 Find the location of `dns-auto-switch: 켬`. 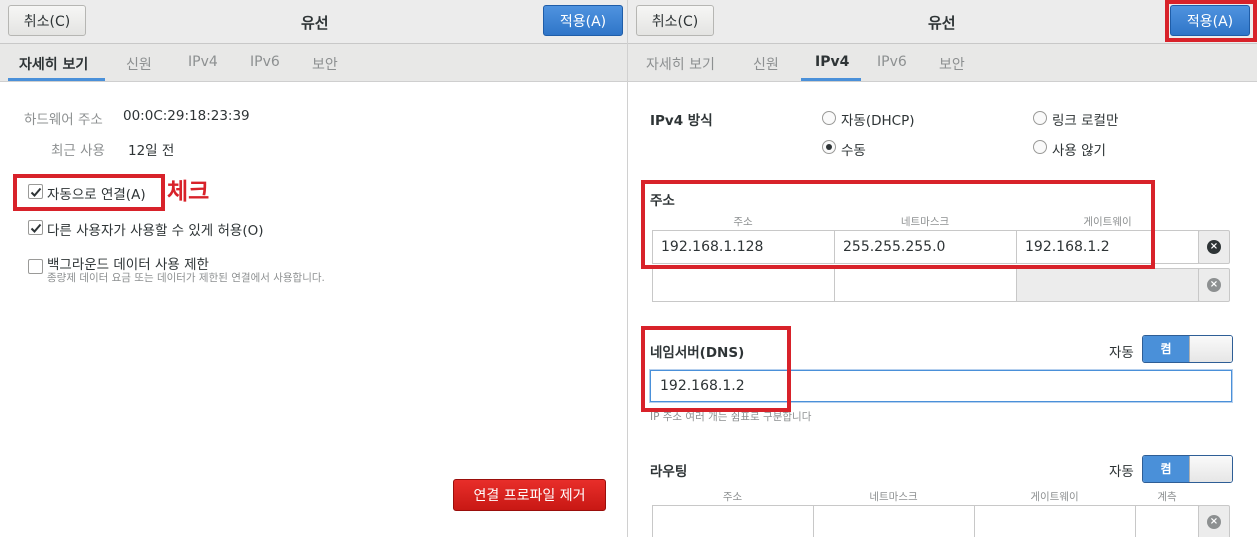

dns-auto-switch: 켬 is located at coordinates (1187, 349).